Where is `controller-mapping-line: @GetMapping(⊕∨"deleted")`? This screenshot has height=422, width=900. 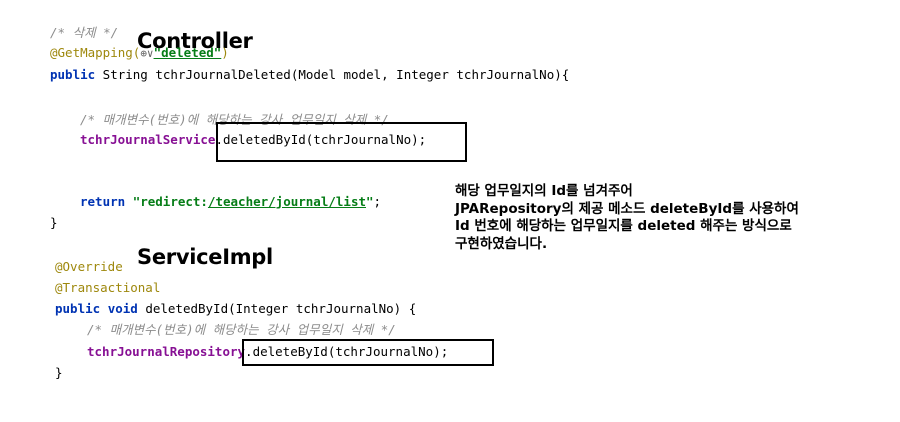
controller-mapping-line: @GetMapping(⊕∨"deleted") is located at coordinates (139, 53).